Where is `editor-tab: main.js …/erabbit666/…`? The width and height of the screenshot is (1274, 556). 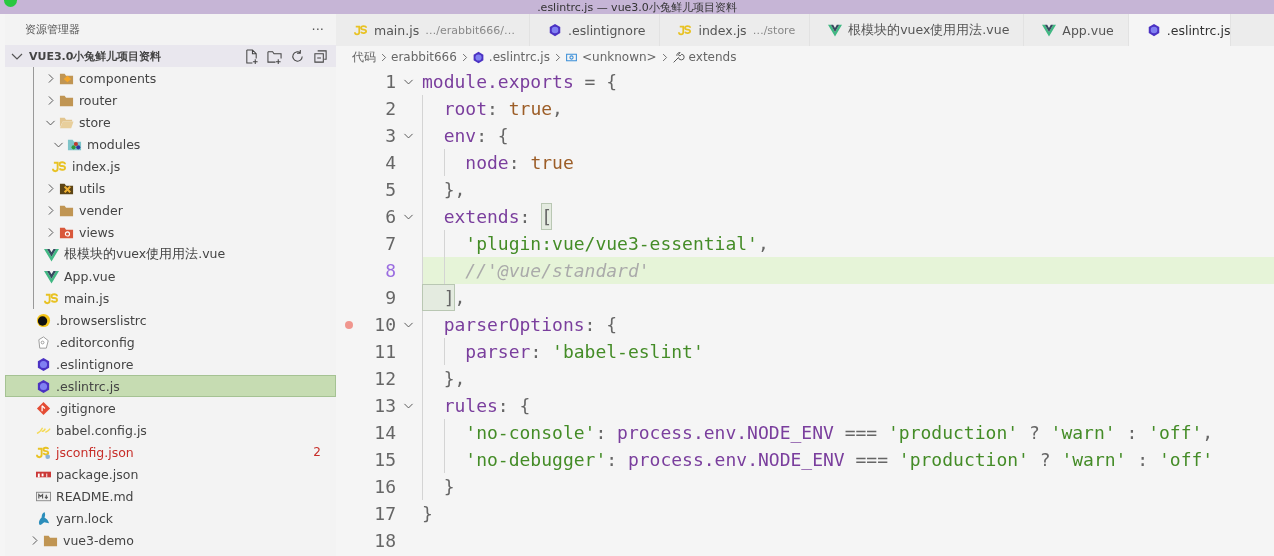 editor-tab: main.js …/erabbit666/… is located at coordinates (433, 30).